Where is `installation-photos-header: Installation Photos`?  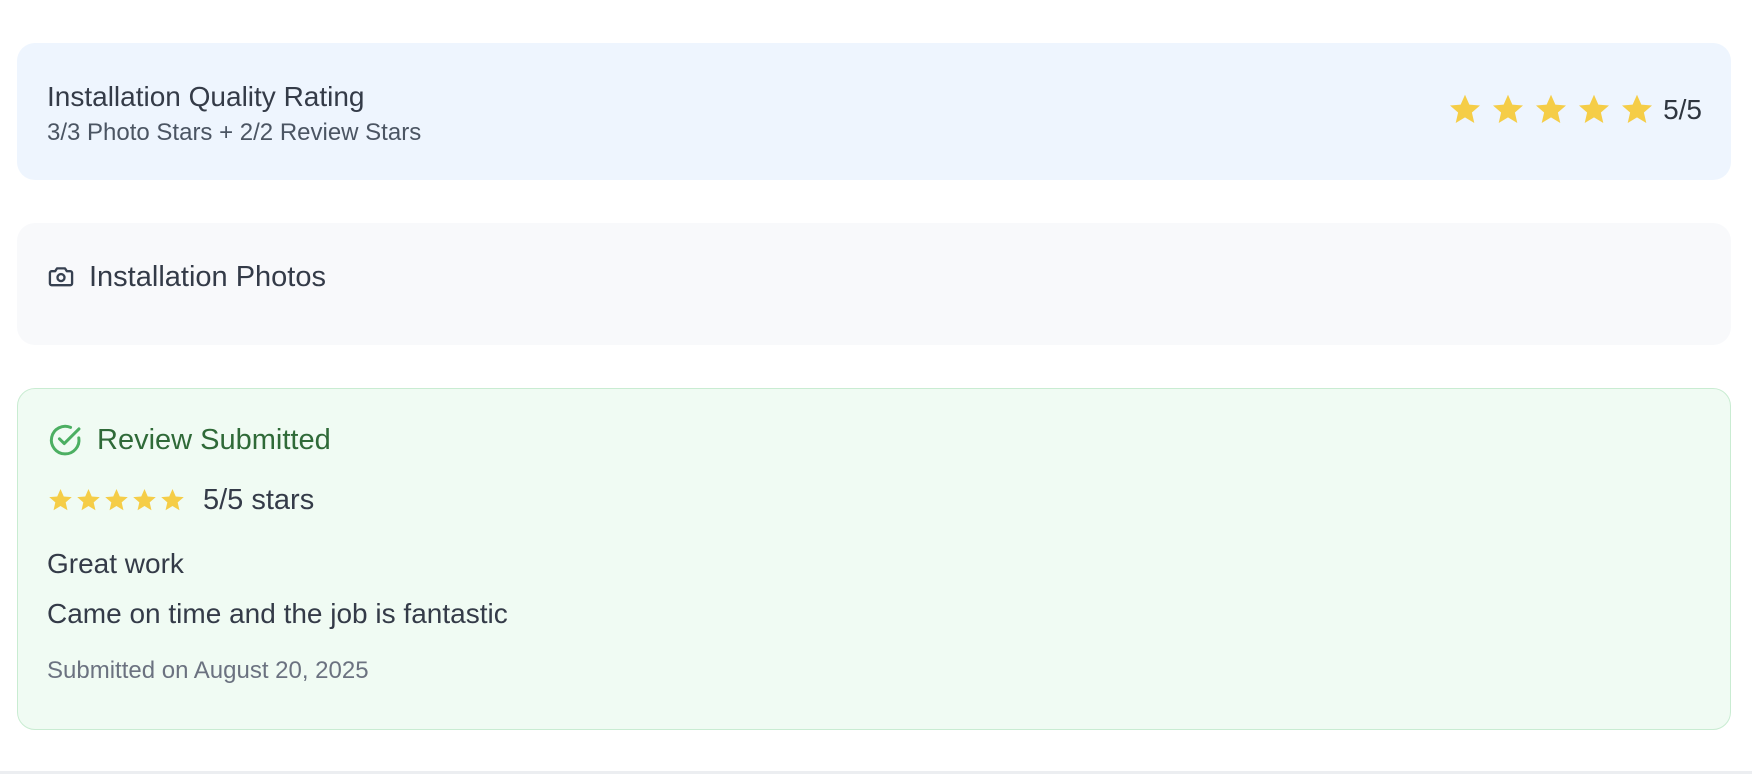 installation-photos-header: Installation Photos is located at coordinates (874, 277).